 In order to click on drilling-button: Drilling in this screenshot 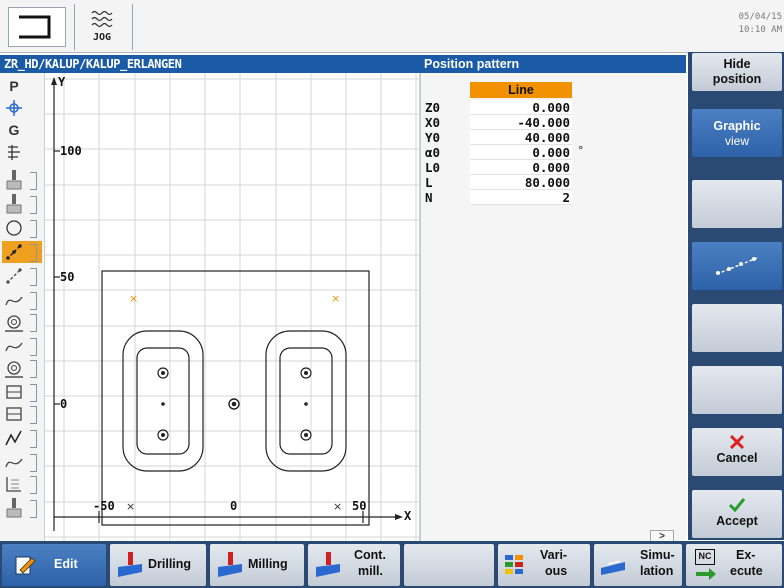, I will do `click(158, 565)`.